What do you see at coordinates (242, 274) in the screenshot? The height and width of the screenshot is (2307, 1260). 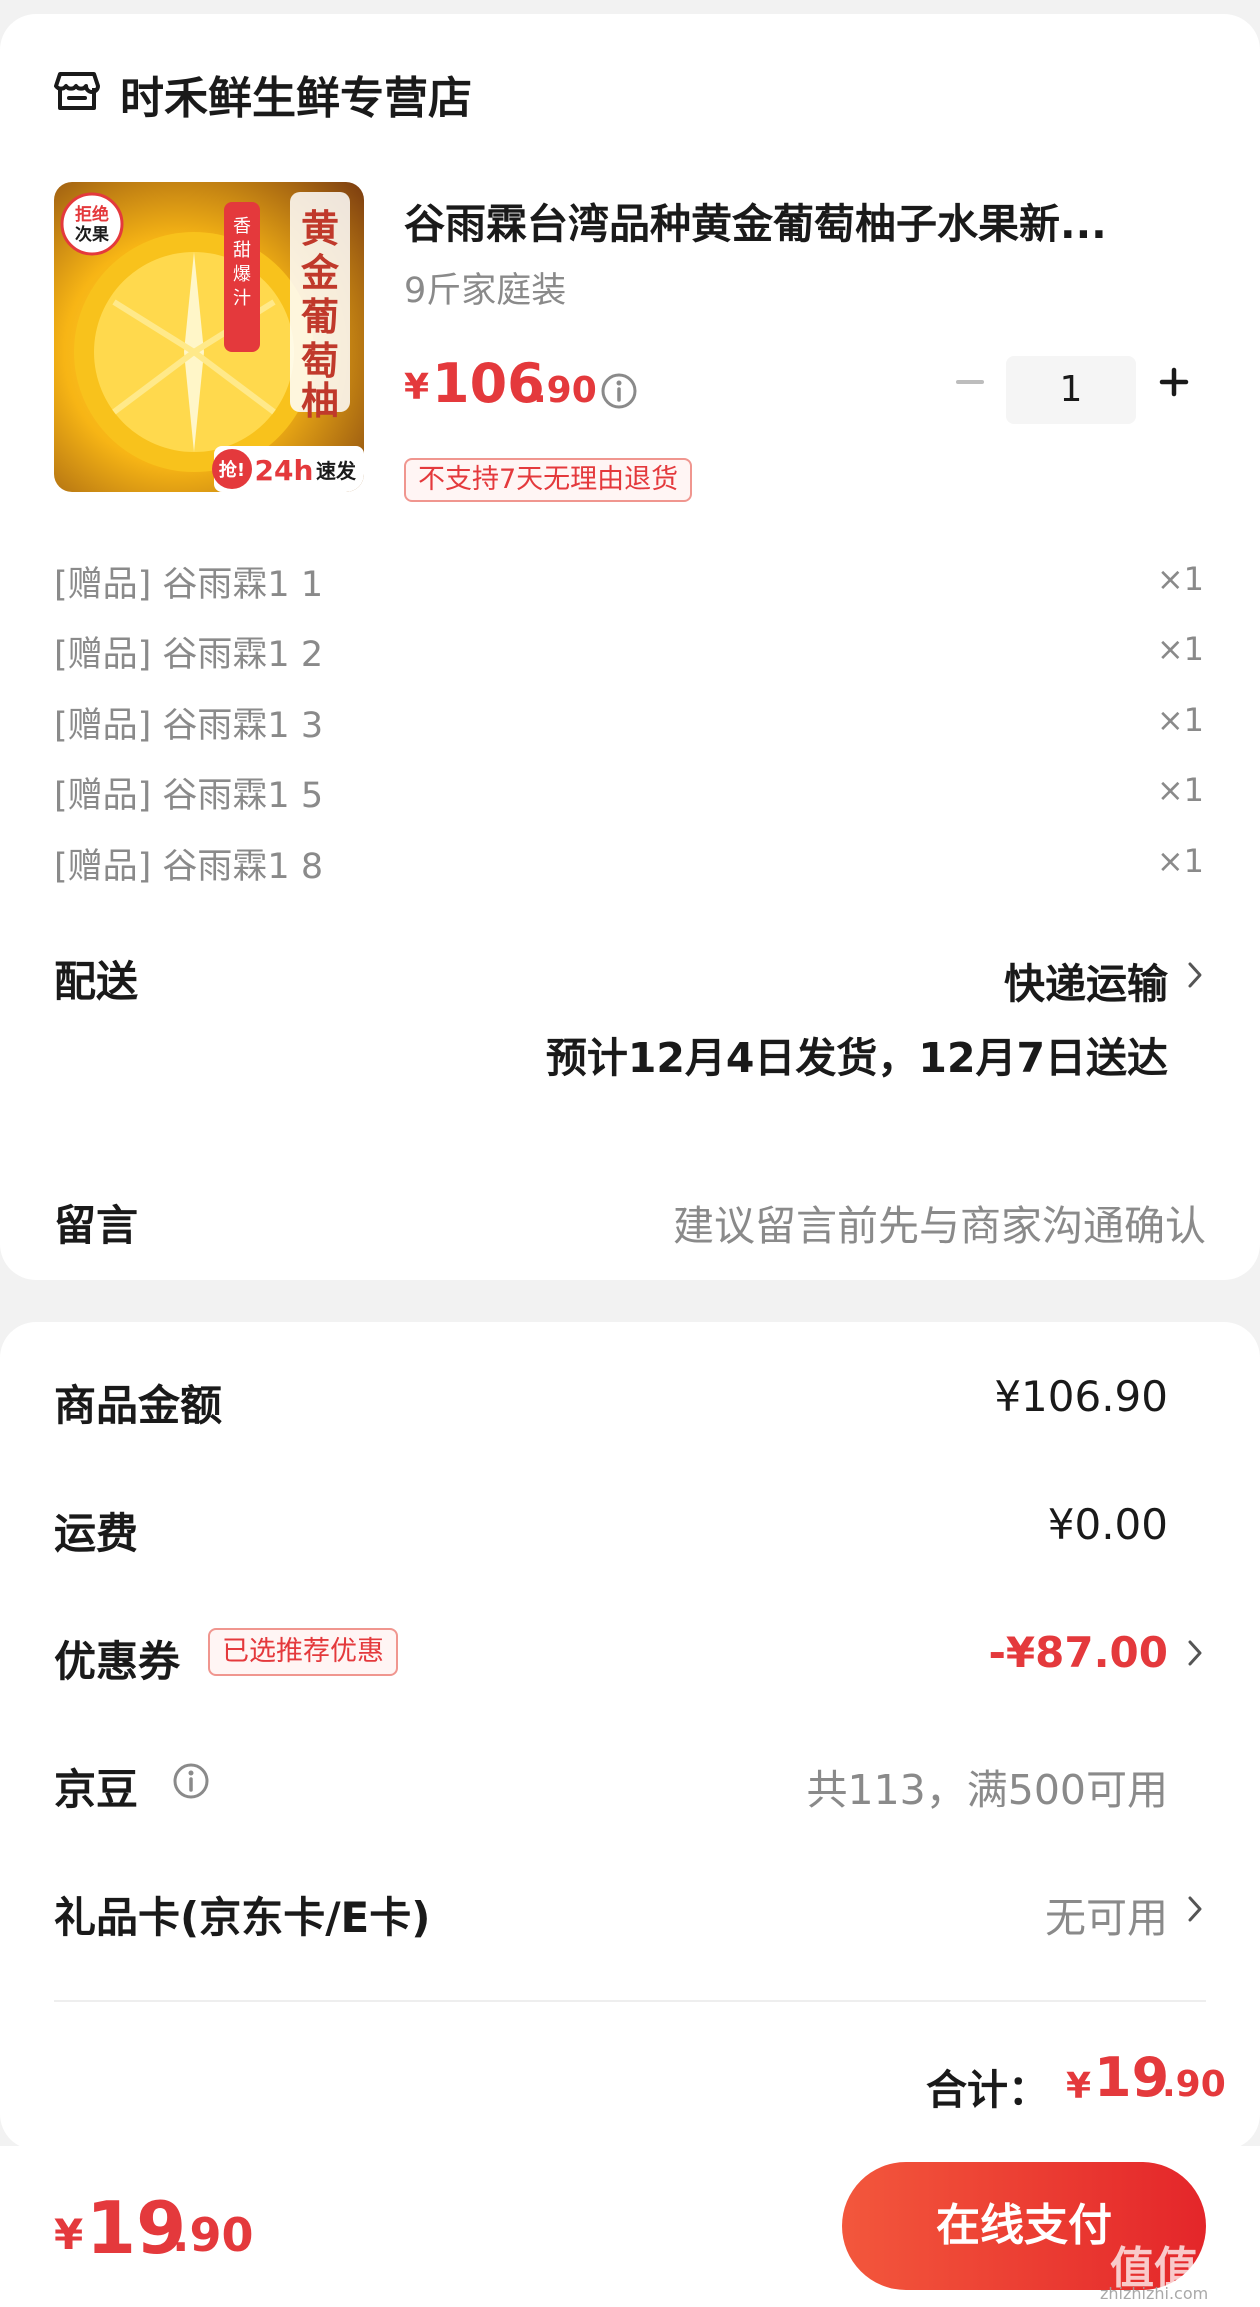 I see `svg-text: 爆` at bounding box center [242, 274].